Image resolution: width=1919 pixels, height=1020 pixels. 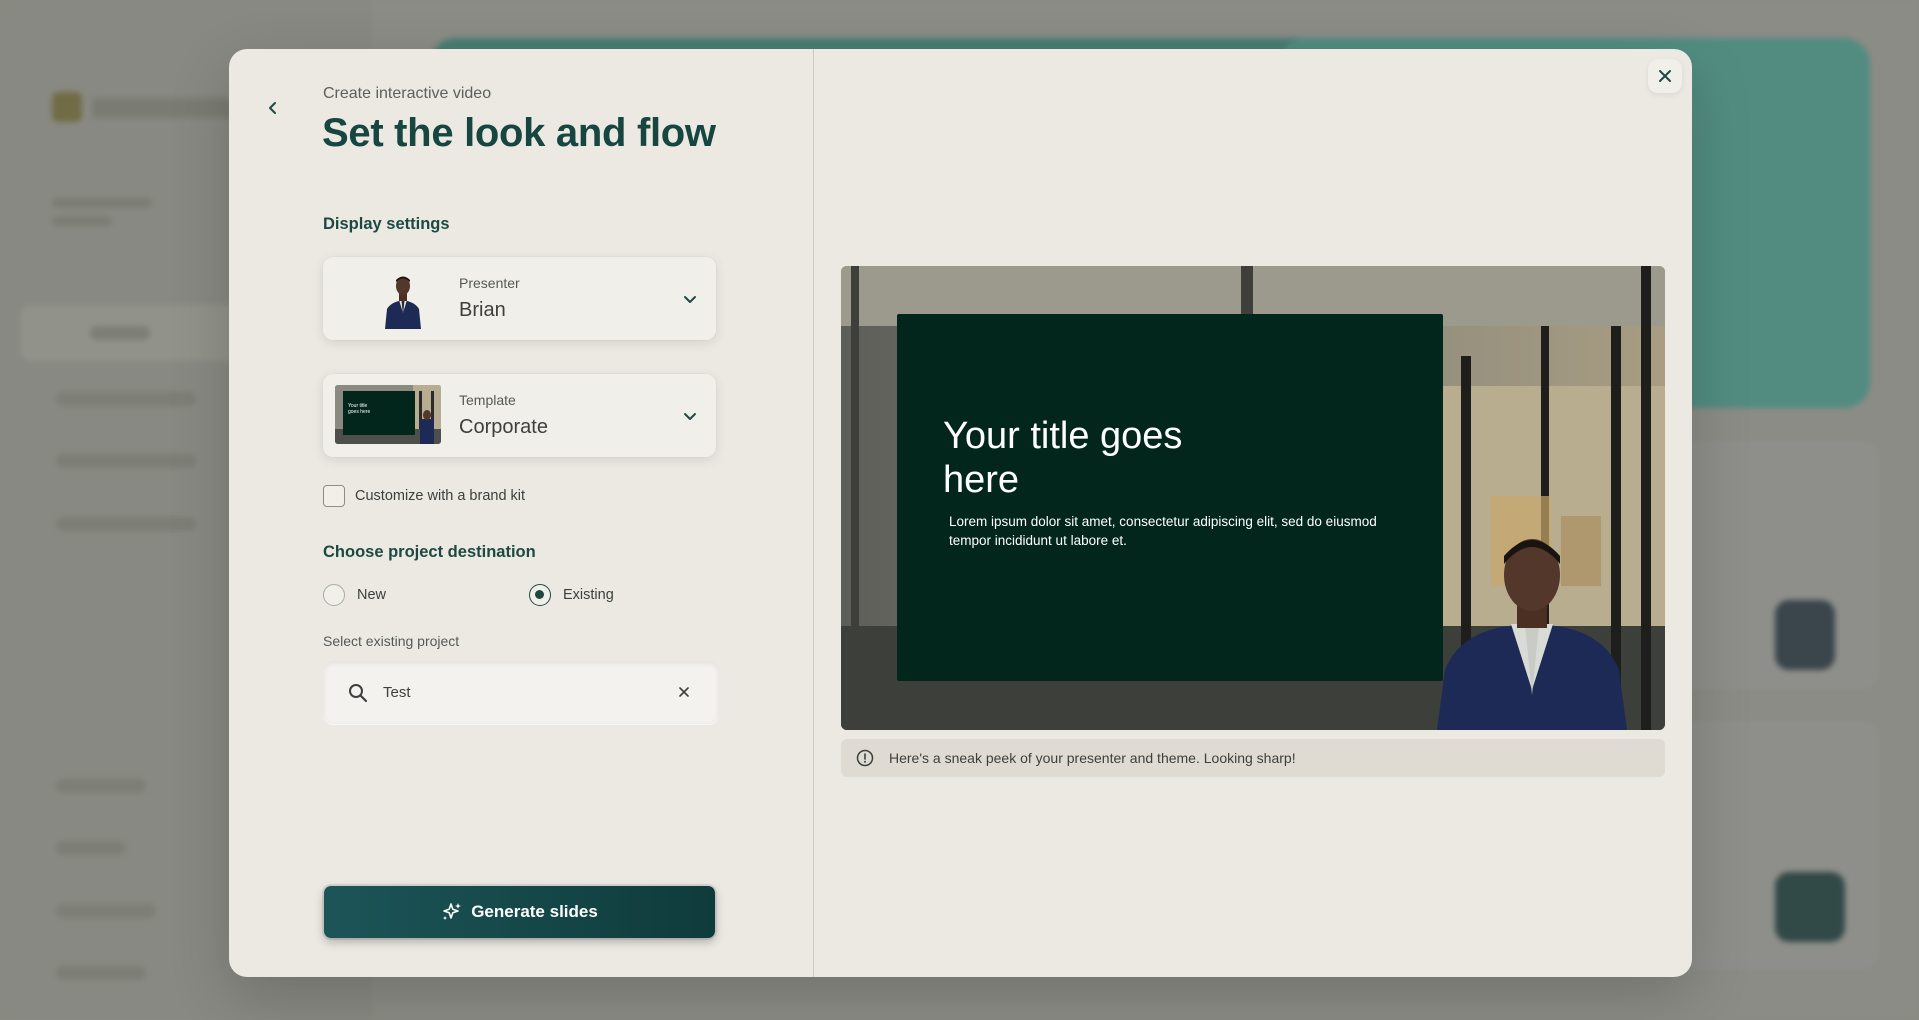 I want to click on project-search, so click(x=521, y=692).